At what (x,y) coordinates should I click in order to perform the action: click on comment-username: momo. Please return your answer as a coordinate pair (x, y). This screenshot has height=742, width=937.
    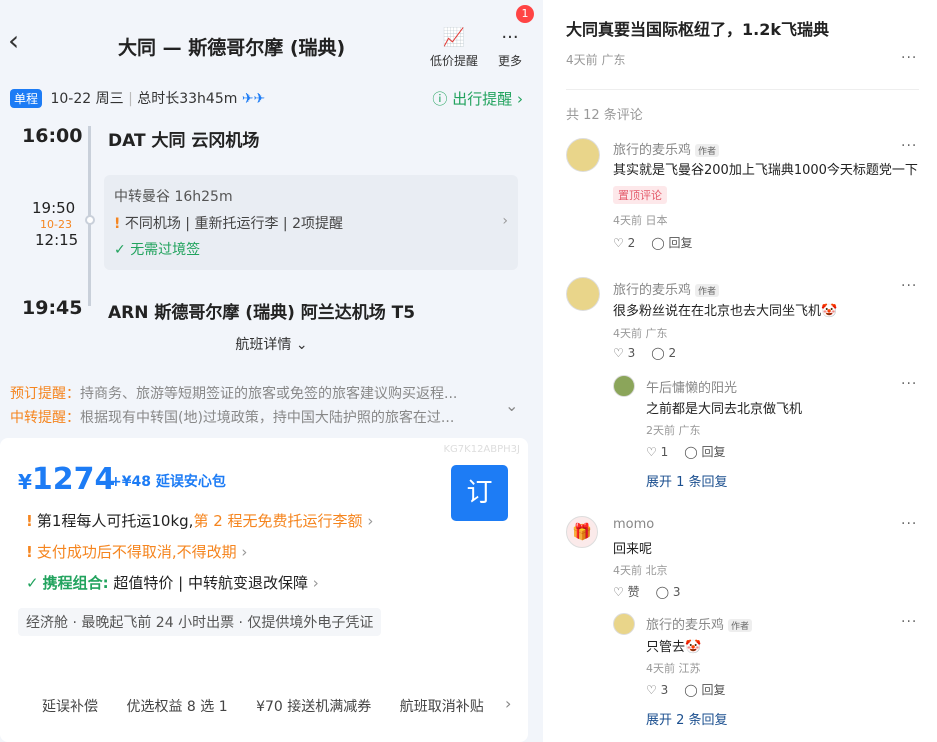
    Looking at the image, I should click on (633, 524).